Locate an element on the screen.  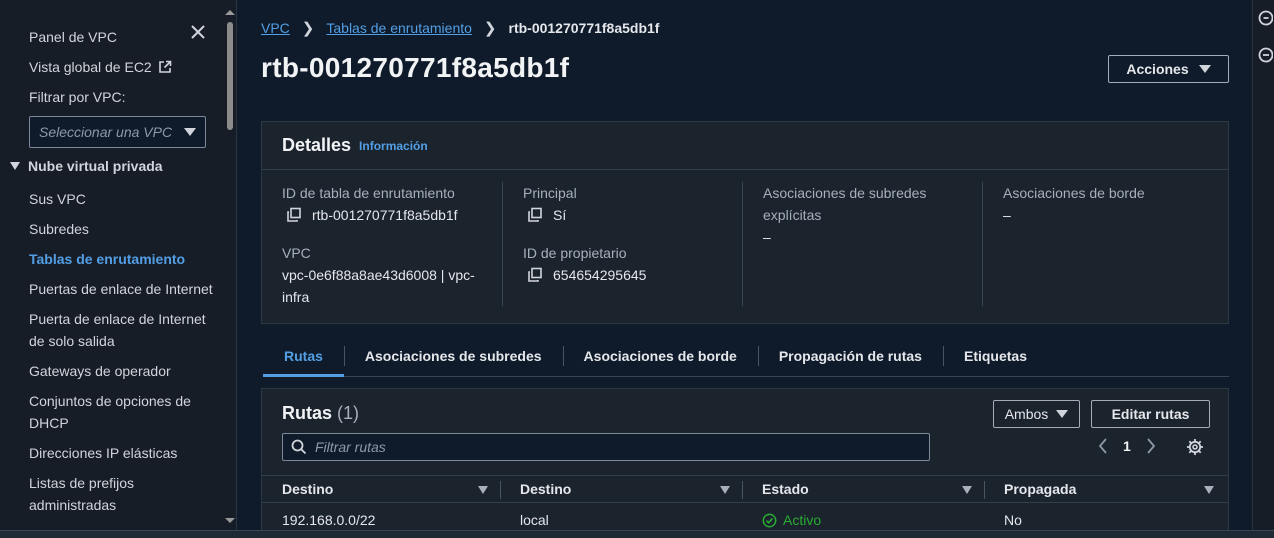
breadcrumb-current: rtb-001270771f8a5db1f is located at coordinates (584, 28).